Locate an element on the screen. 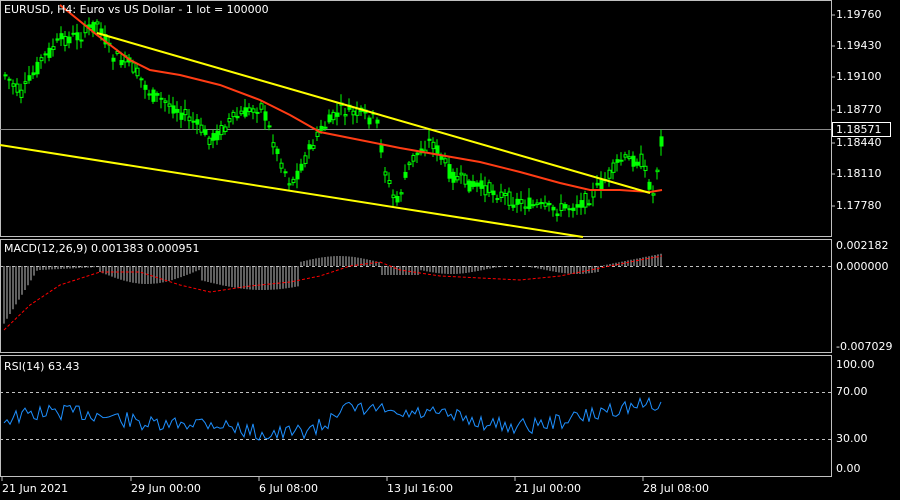  price-label: 1.17780 is located at coordinates (859, 205).